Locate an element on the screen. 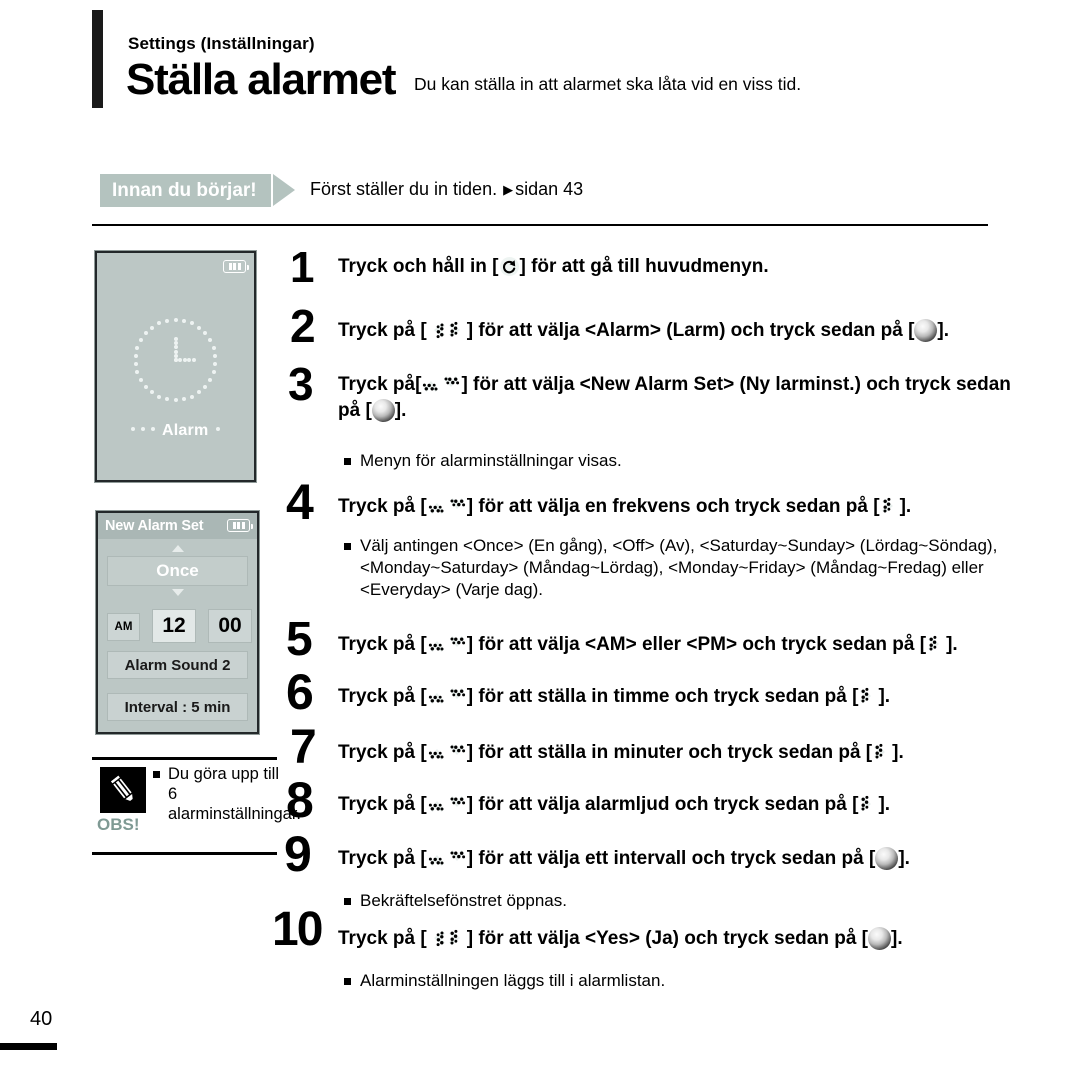  interval-field: Interval : 5 min is located at coordinates (177, 707).